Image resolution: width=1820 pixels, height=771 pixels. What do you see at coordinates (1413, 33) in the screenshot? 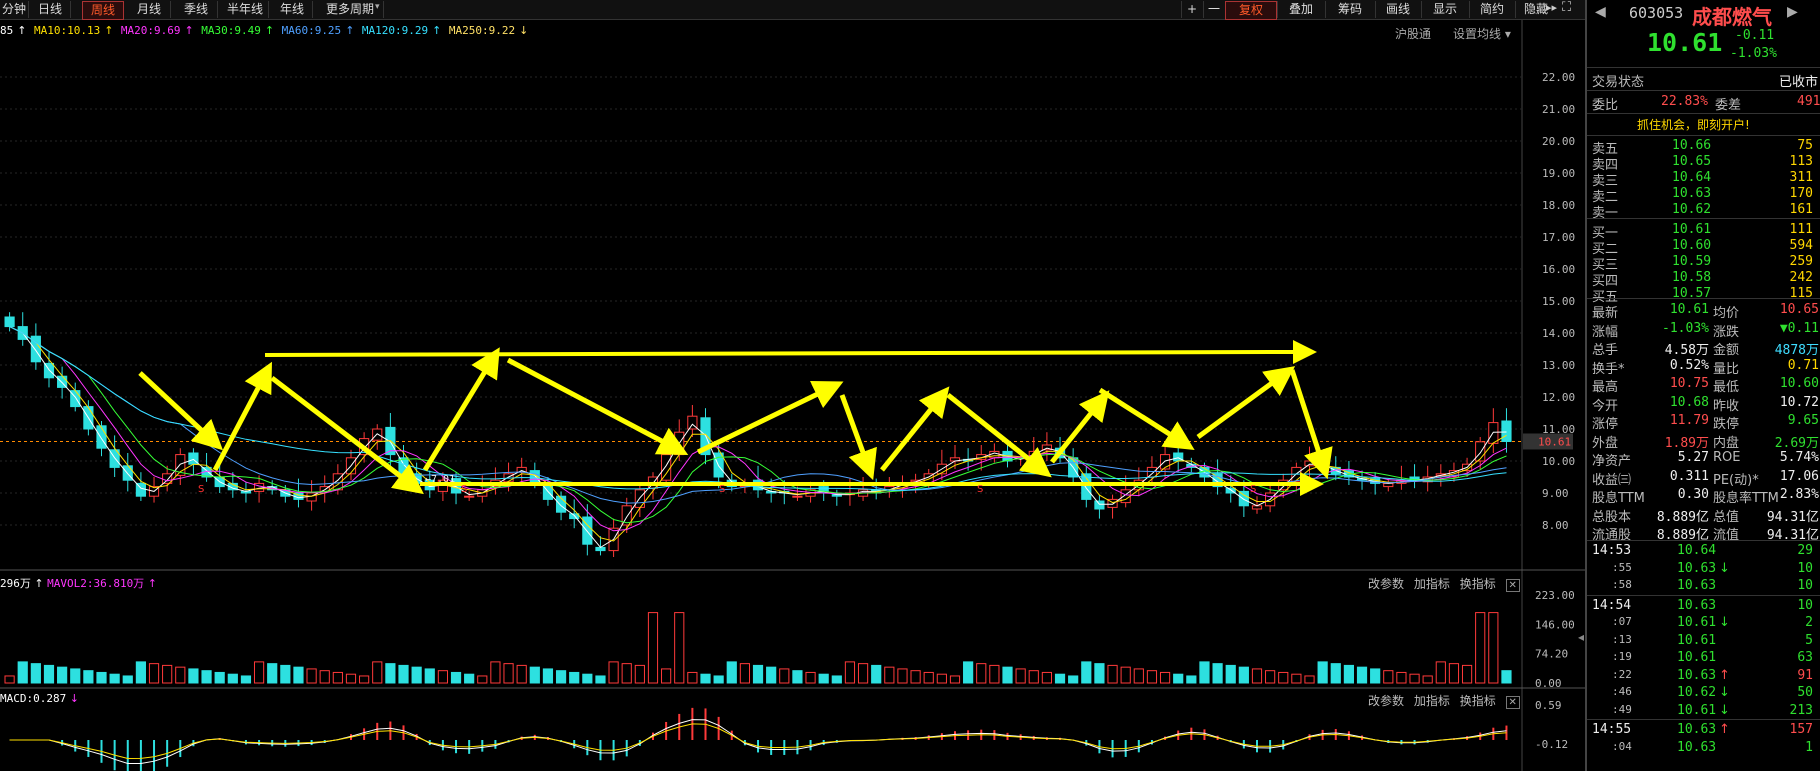
I see `hgt-link: 沪股通` at bounding box center [1413, 33].